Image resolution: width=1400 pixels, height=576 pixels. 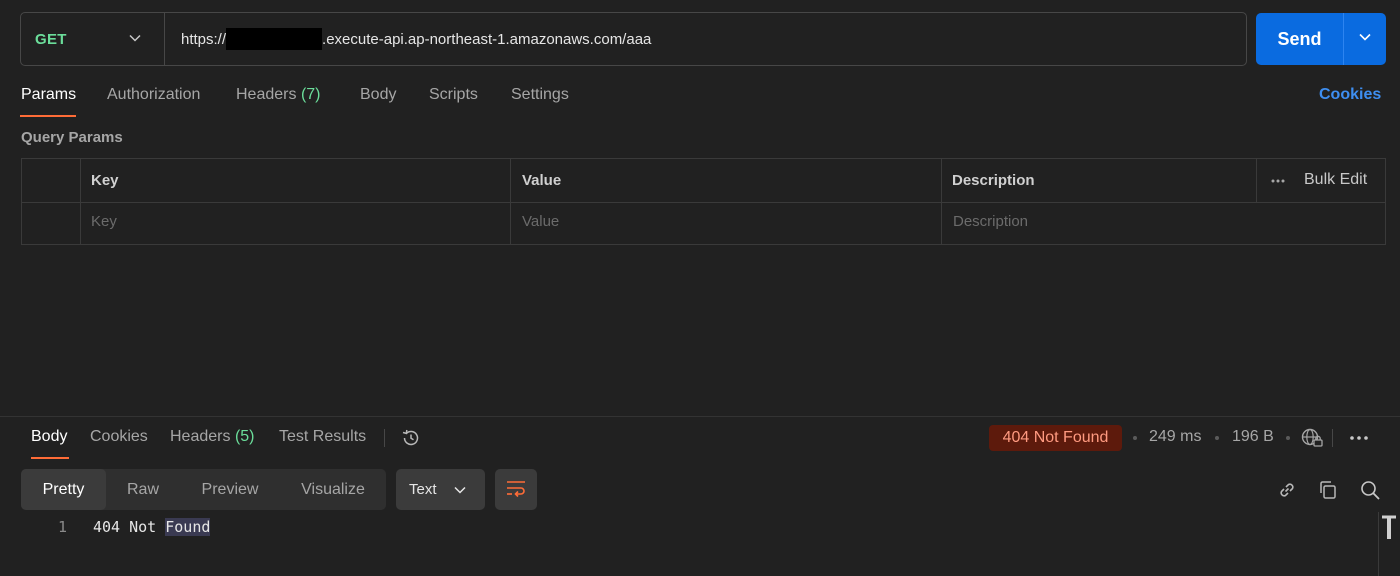 I want to click on send-button-group: Send, so click(x=1321, y=39).